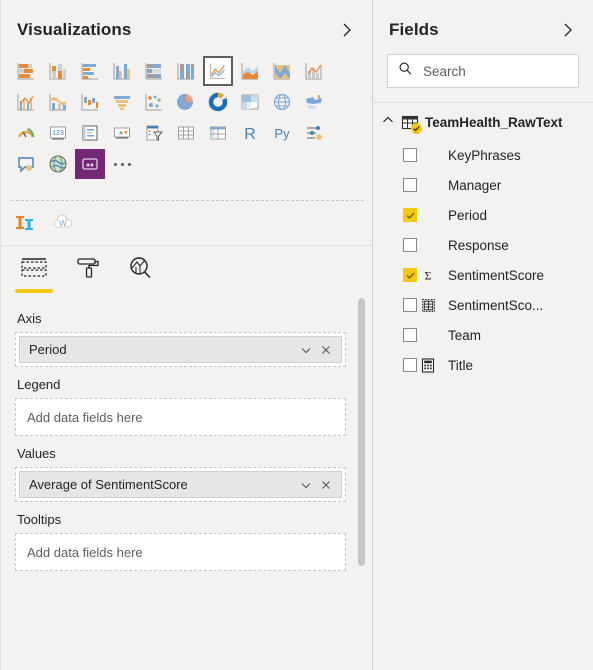 The width and height of the screenshot is (593, 670). Describe the element at coordinates (250, 102) in the screenshot. I see `visual-treemap` at that location.